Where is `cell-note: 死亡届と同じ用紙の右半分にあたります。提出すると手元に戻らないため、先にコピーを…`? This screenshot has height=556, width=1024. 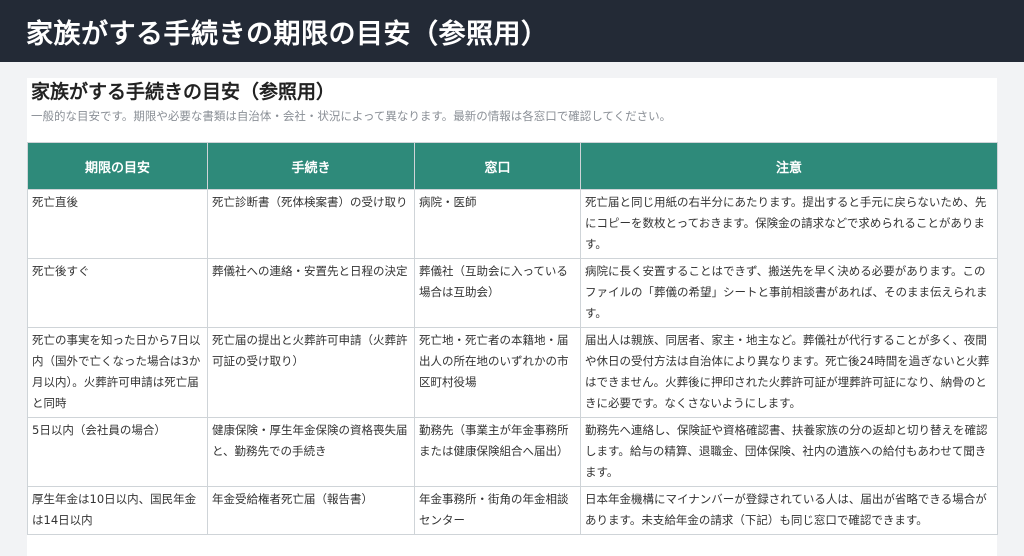
cell-note: 死亡届と同じ用紙の右半分にあたります。提出すると手元に戻らないため、先にコピーを… is located at coordinates (789, 224).